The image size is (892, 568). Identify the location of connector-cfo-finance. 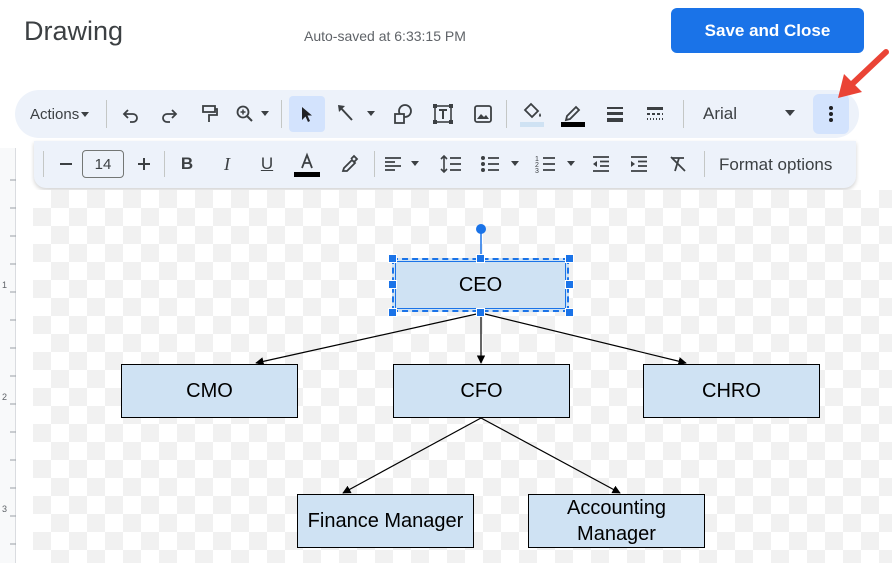
(412, 455).